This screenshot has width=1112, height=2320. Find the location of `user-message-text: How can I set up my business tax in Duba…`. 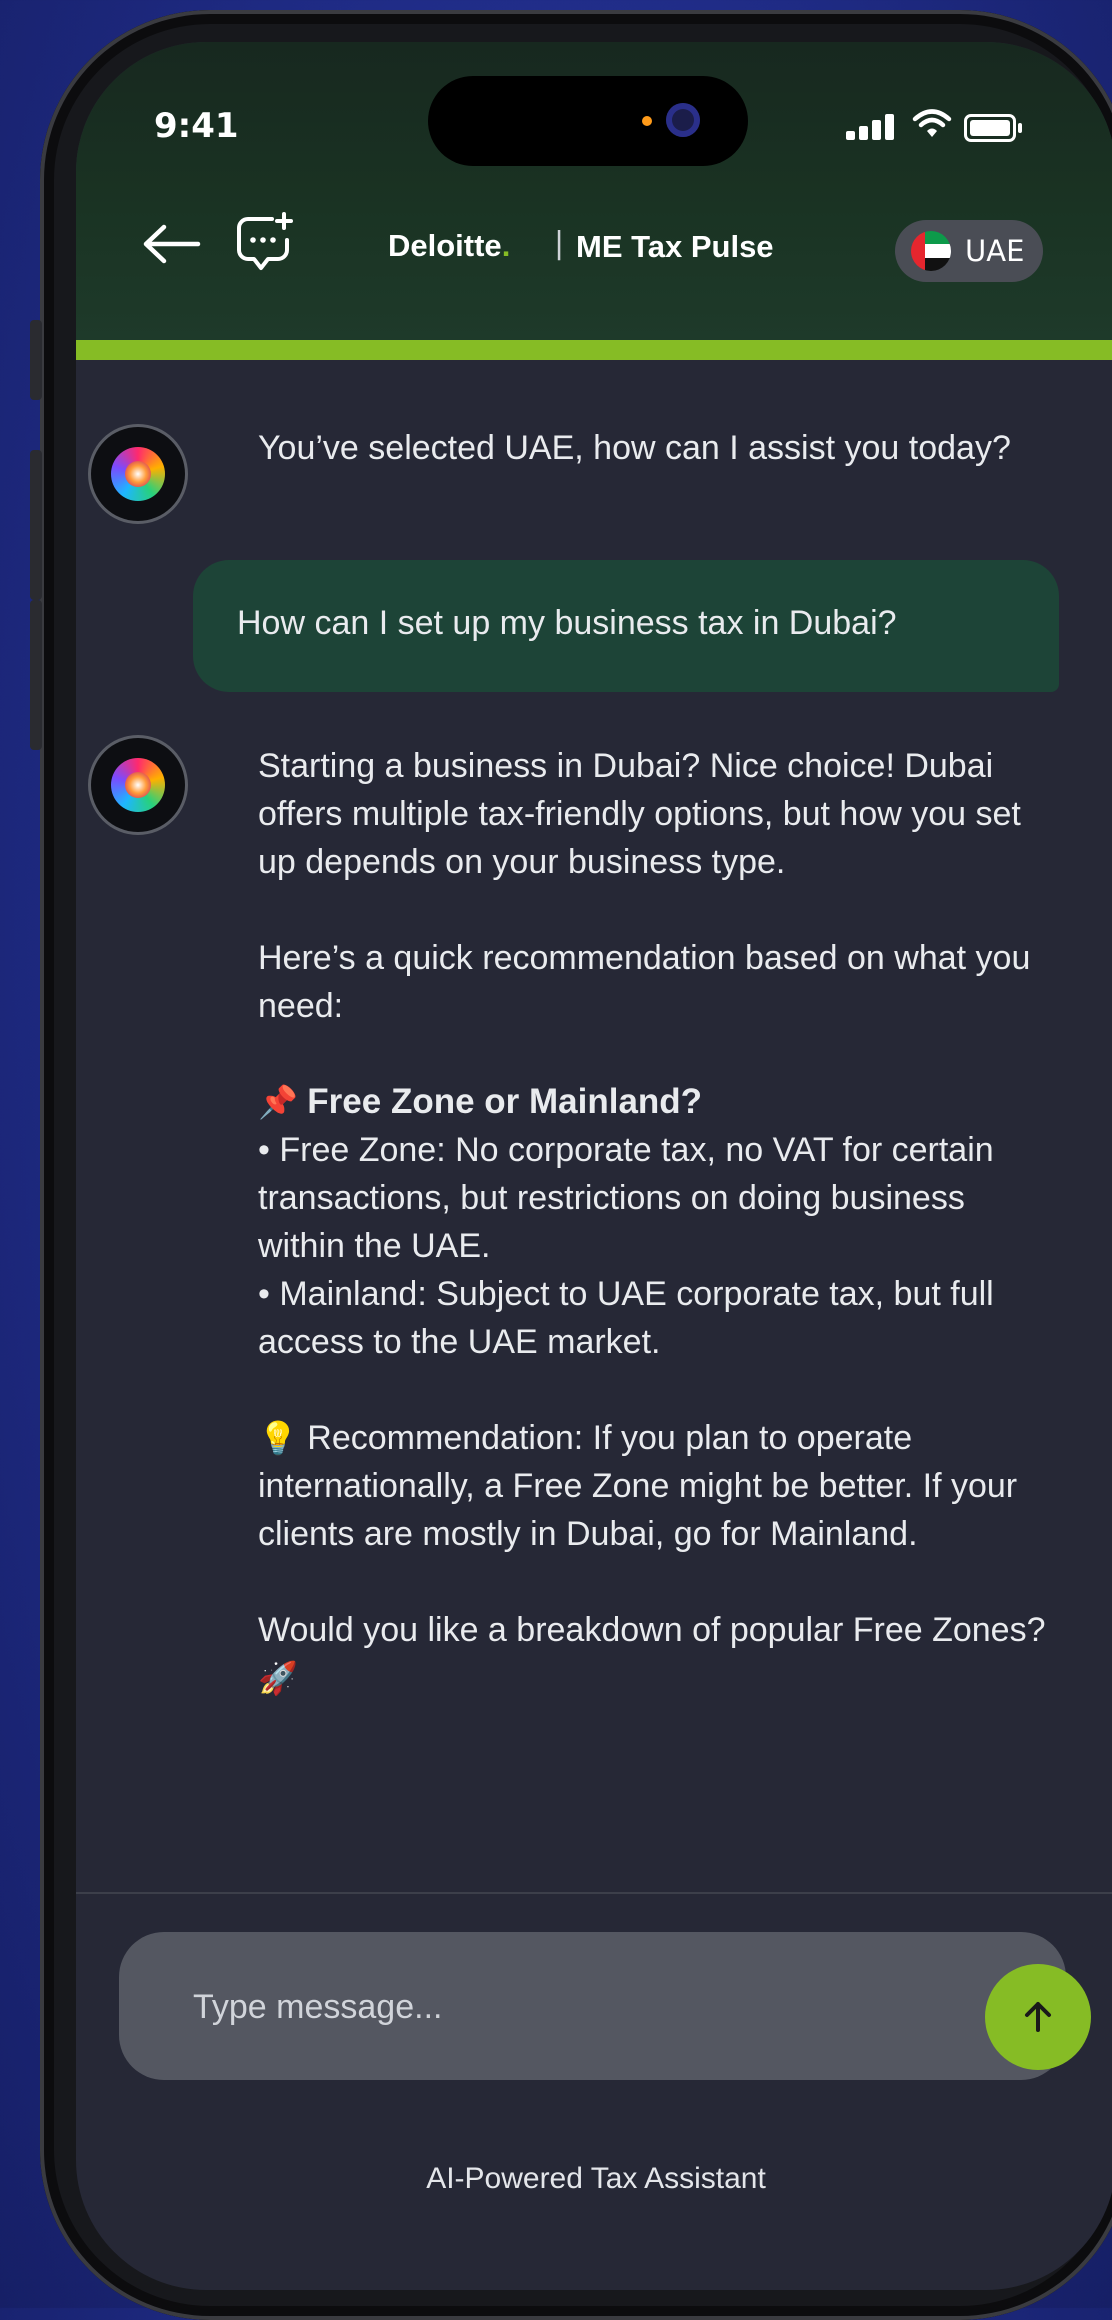

user-message-text: How can I set up my business tax in Duba… is located at coordinates (567, 623).